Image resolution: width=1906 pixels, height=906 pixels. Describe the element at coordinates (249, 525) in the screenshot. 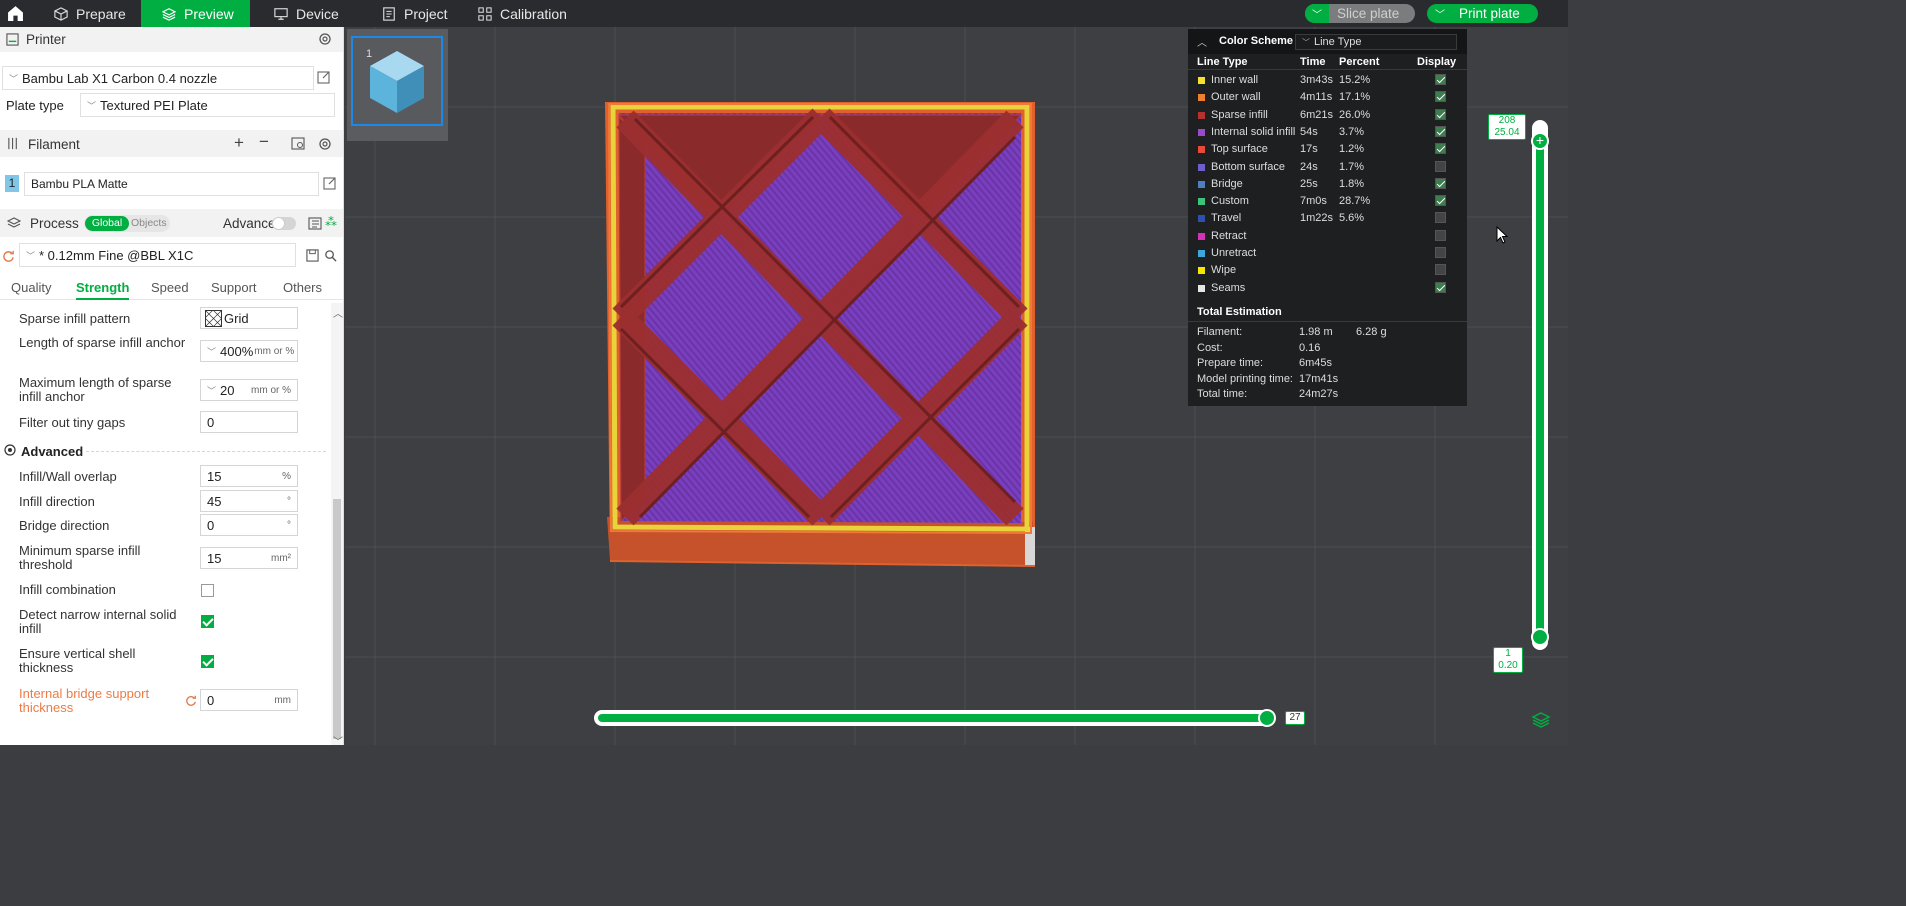

I see `bridge-direction-input: 0 °` at that location.